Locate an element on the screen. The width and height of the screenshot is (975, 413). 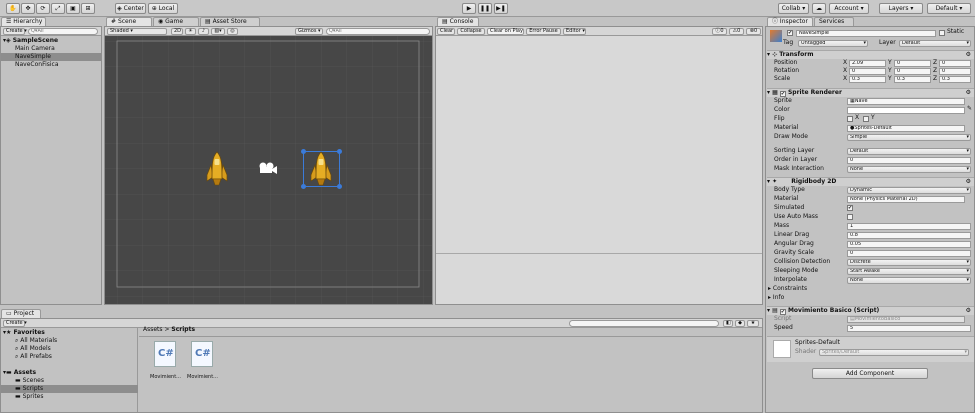
layout-dropdown: Default ▾ is located at coordinates (949, 8).